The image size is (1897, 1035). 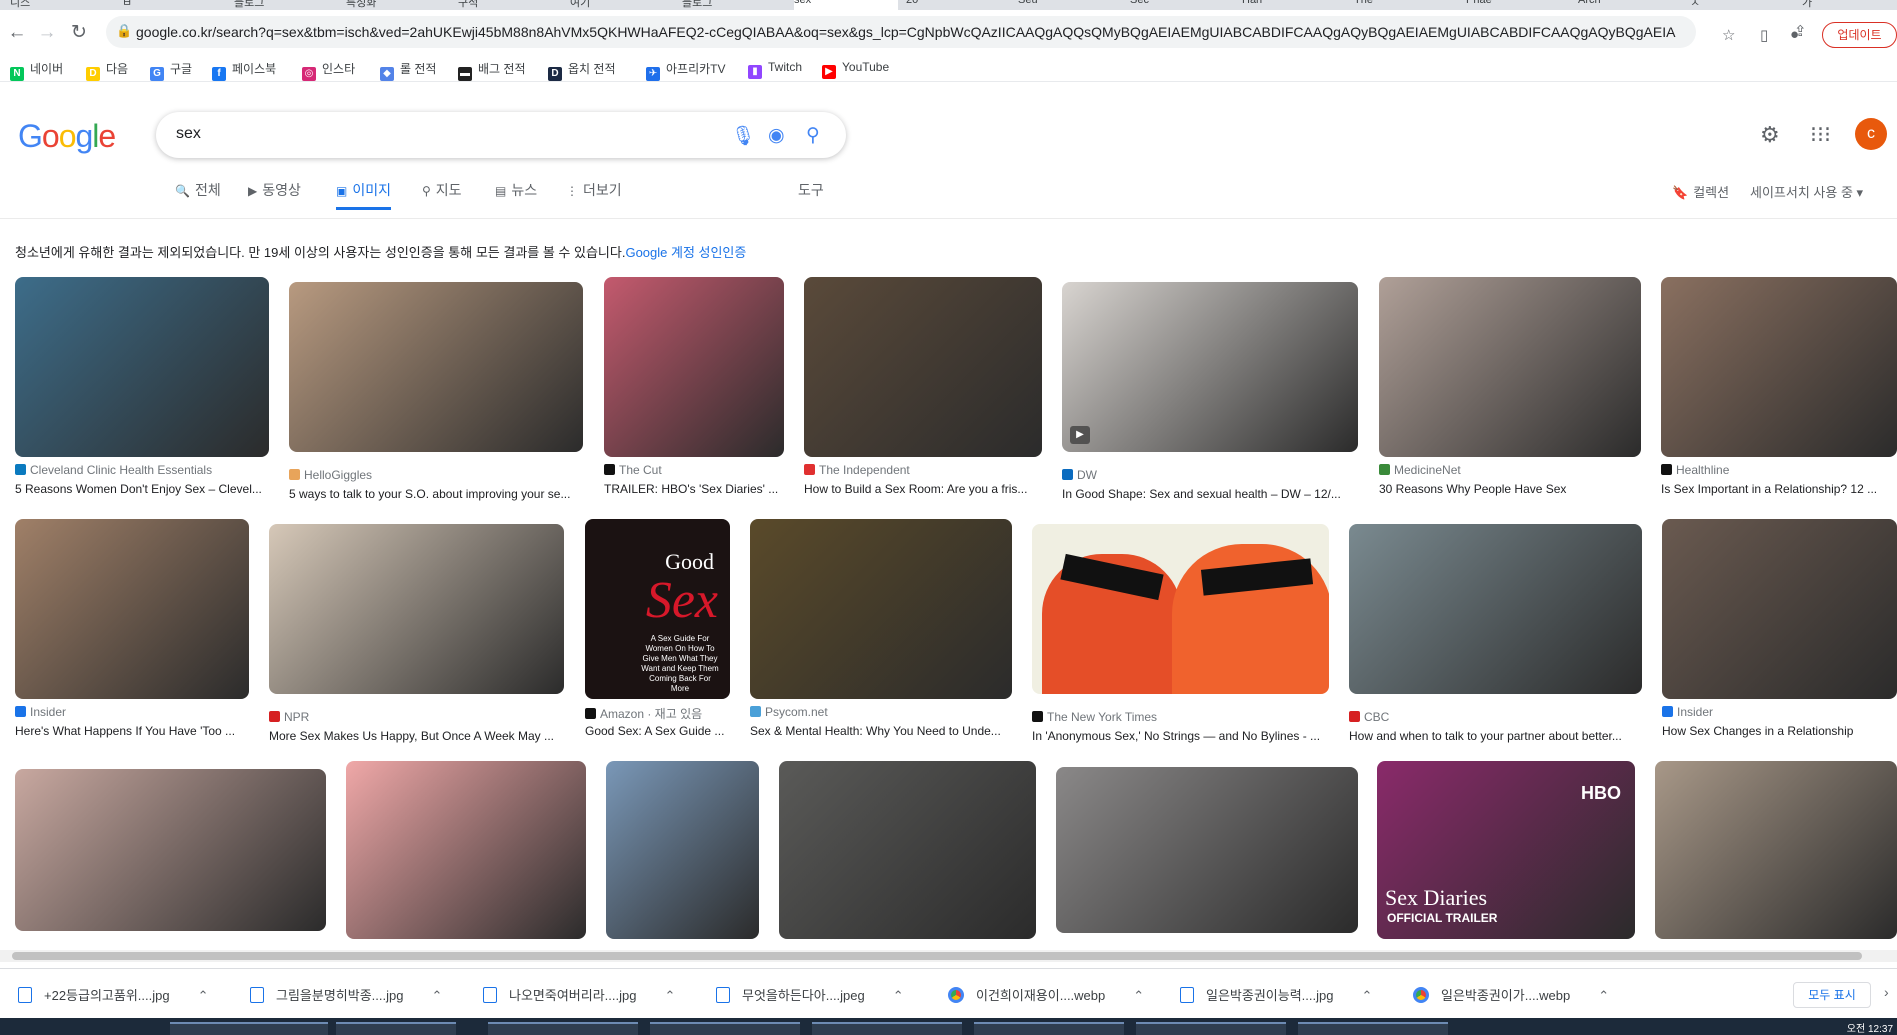 I want to click on result-source: The New York Times, so click(x=1180, y=717).